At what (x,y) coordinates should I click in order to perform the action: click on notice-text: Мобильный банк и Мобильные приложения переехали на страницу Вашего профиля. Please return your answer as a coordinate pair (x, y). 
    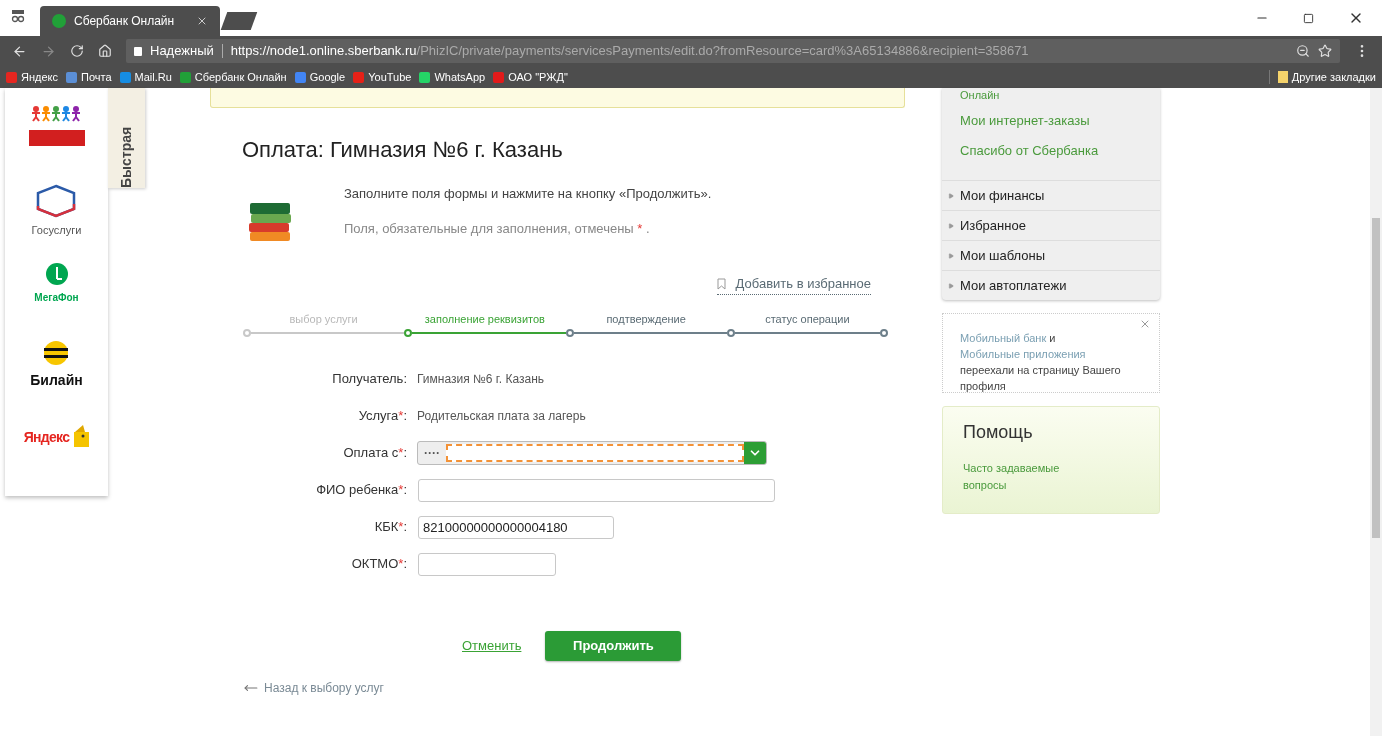
    Looking at the image, I should click on (1041, 362).